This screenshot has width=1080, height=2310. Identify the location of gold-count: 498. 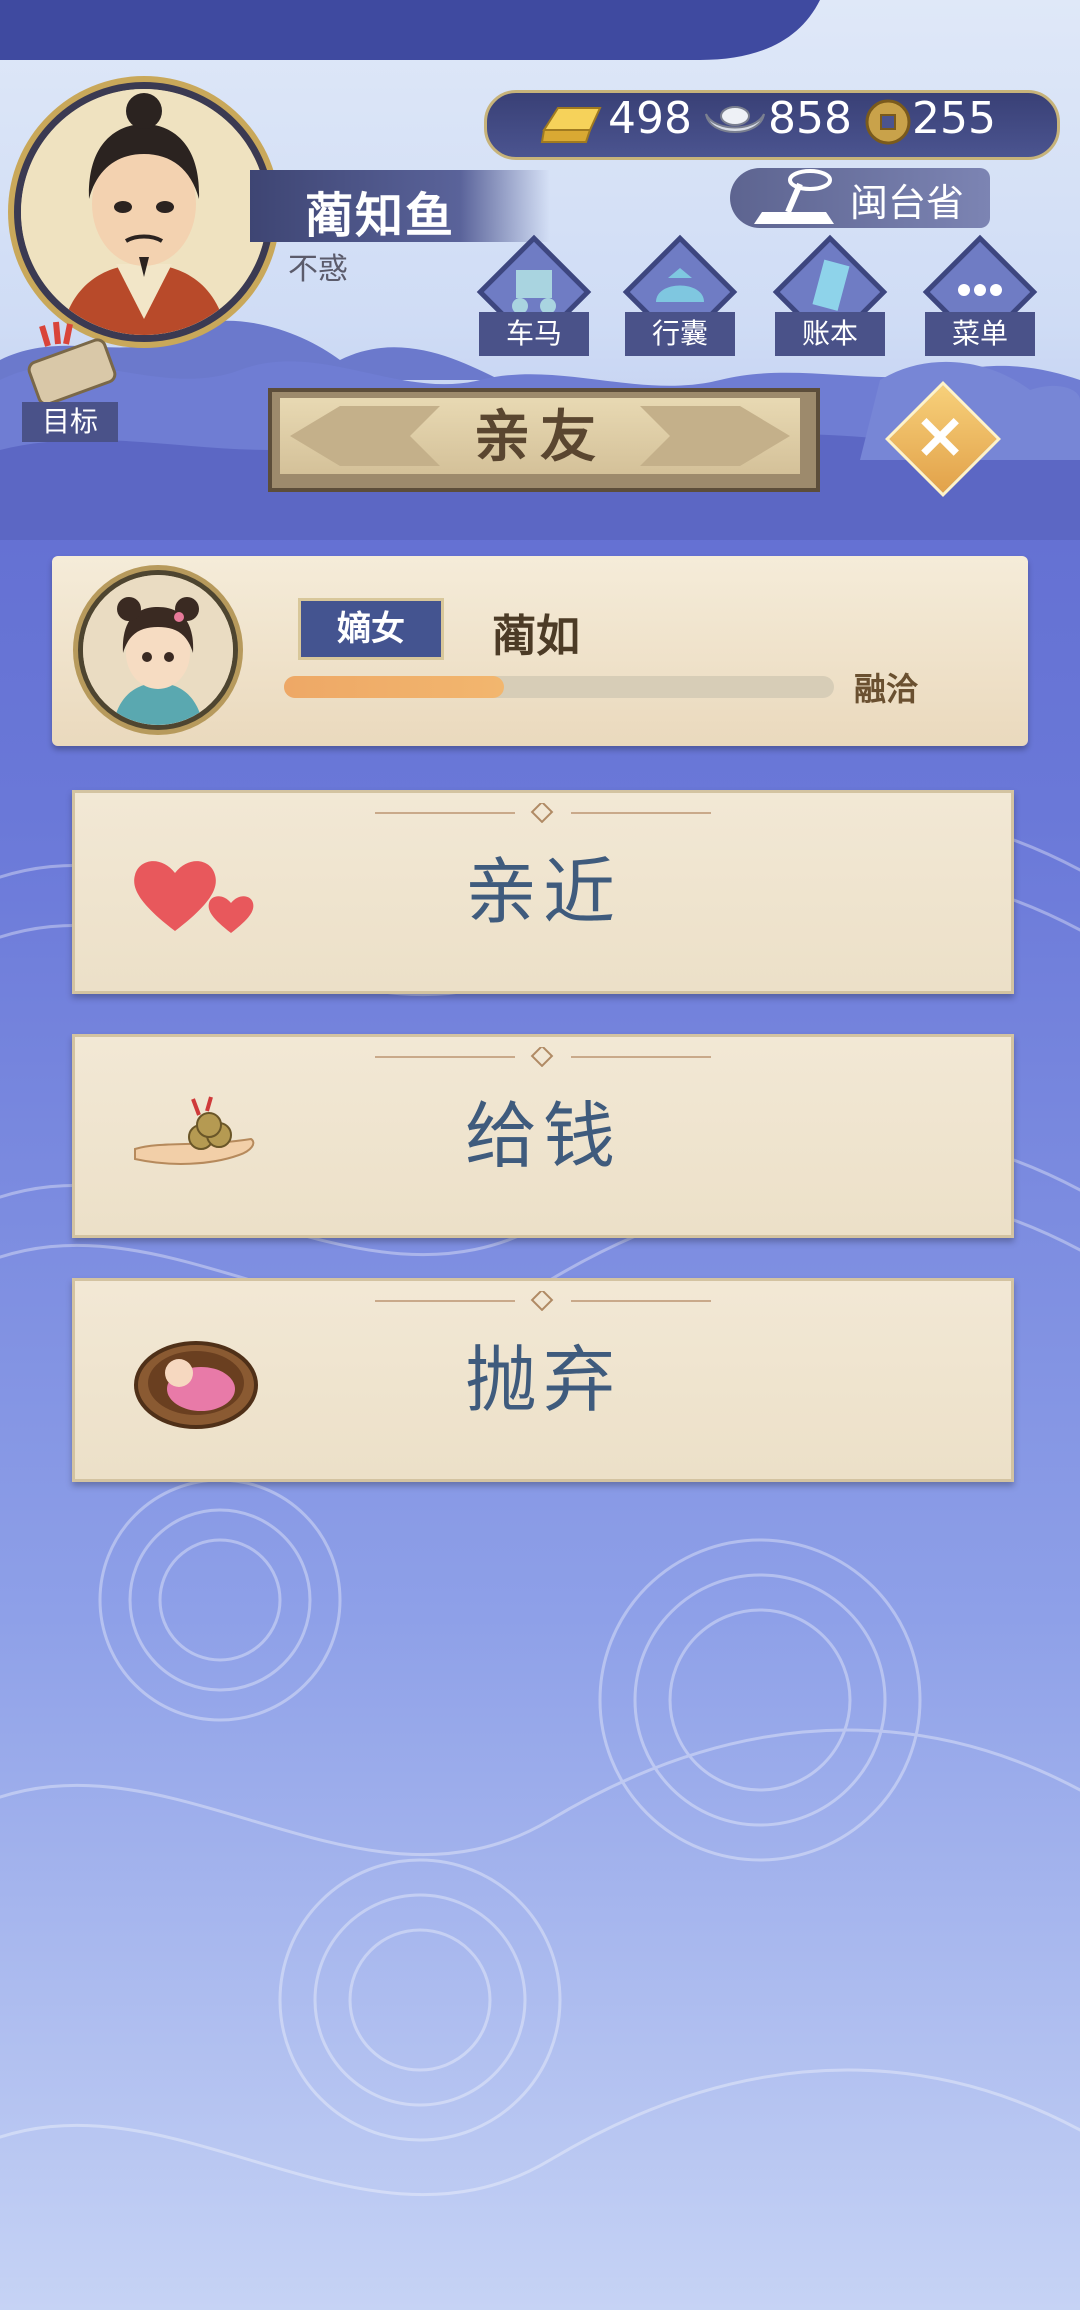
(650, 118).